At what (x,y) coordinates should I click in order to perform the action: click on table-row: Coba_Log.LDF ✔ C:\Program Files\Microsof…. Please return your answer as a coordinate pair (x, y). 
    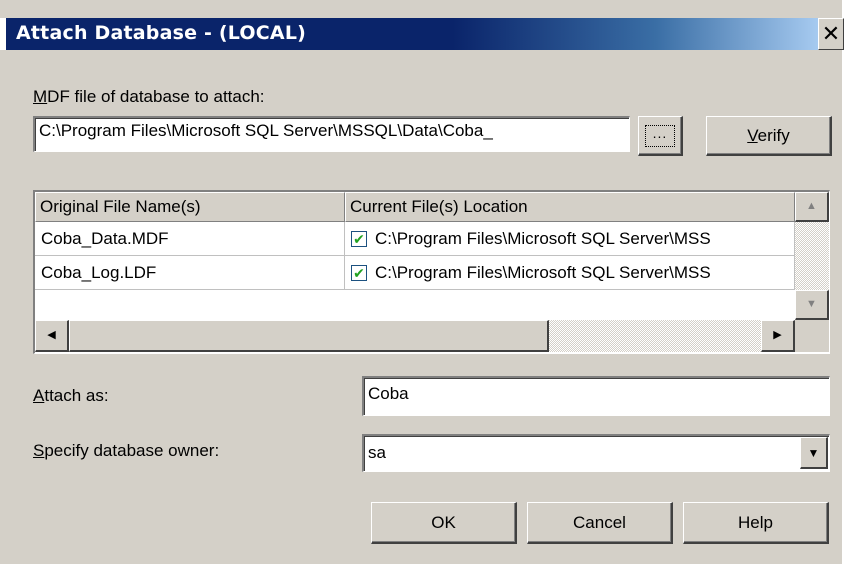
    Looking at the image, I should click on (415, 273).